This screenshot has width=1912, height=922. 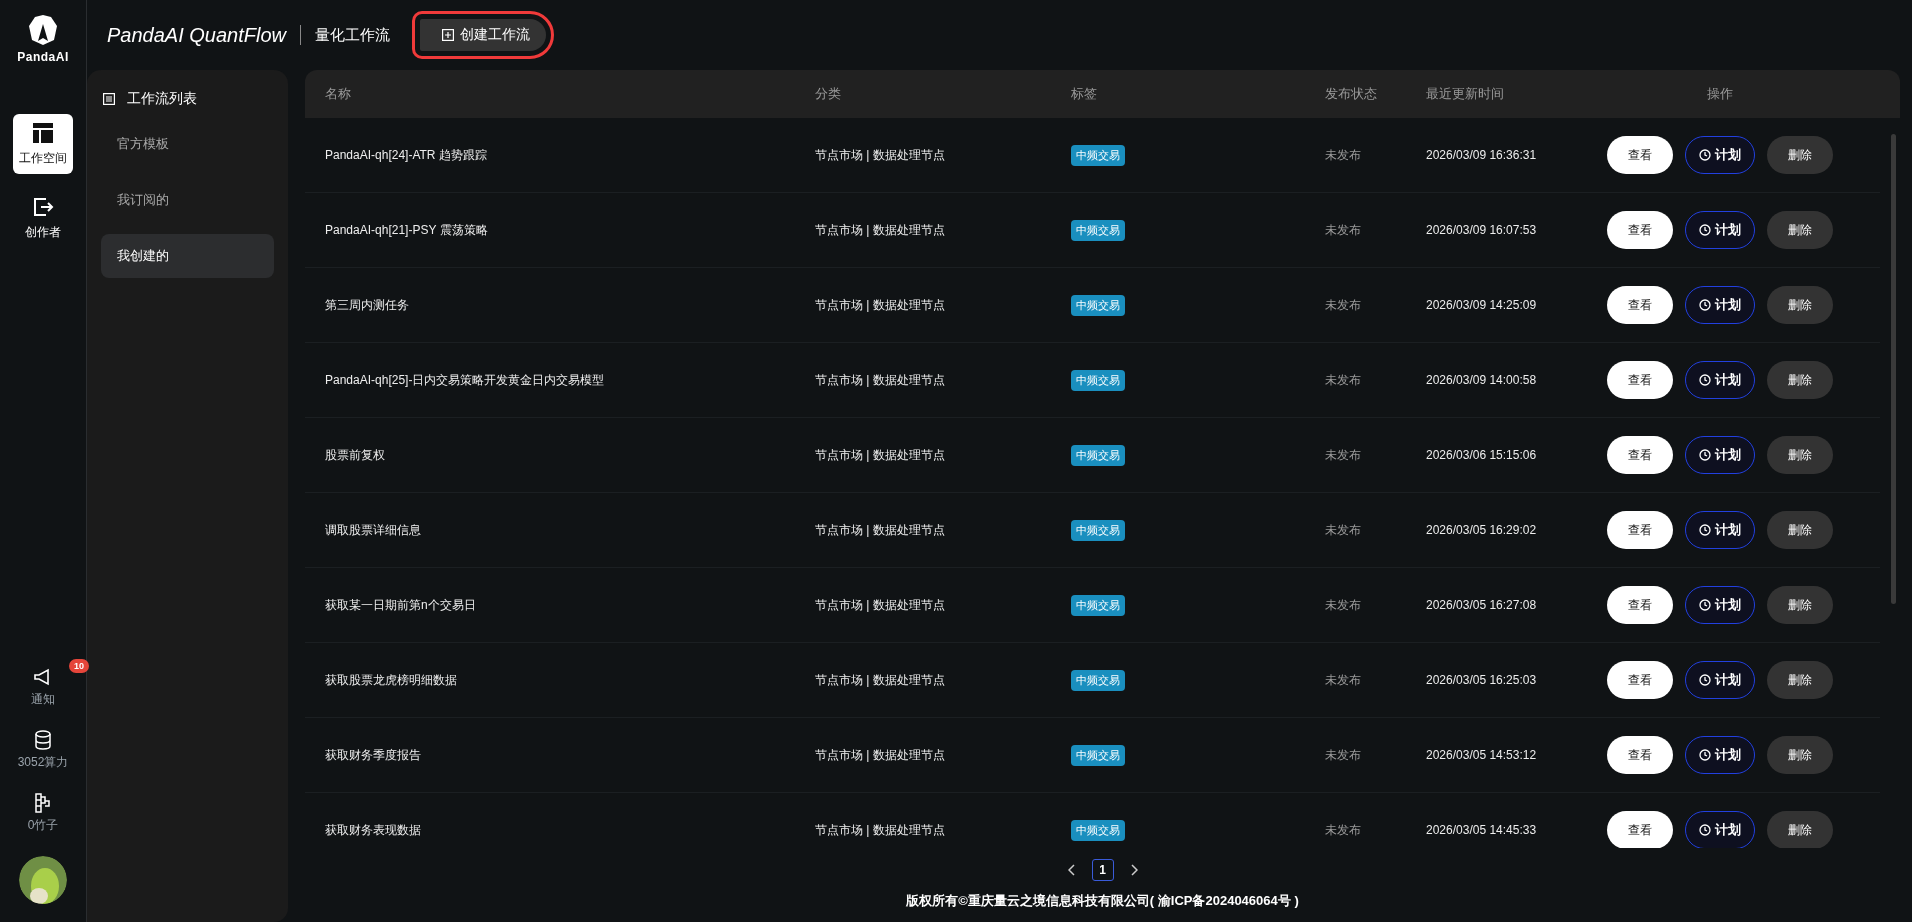 I want to click on updated-time: 2026/03/09 14:00:58, so click(x=1482, y=380).